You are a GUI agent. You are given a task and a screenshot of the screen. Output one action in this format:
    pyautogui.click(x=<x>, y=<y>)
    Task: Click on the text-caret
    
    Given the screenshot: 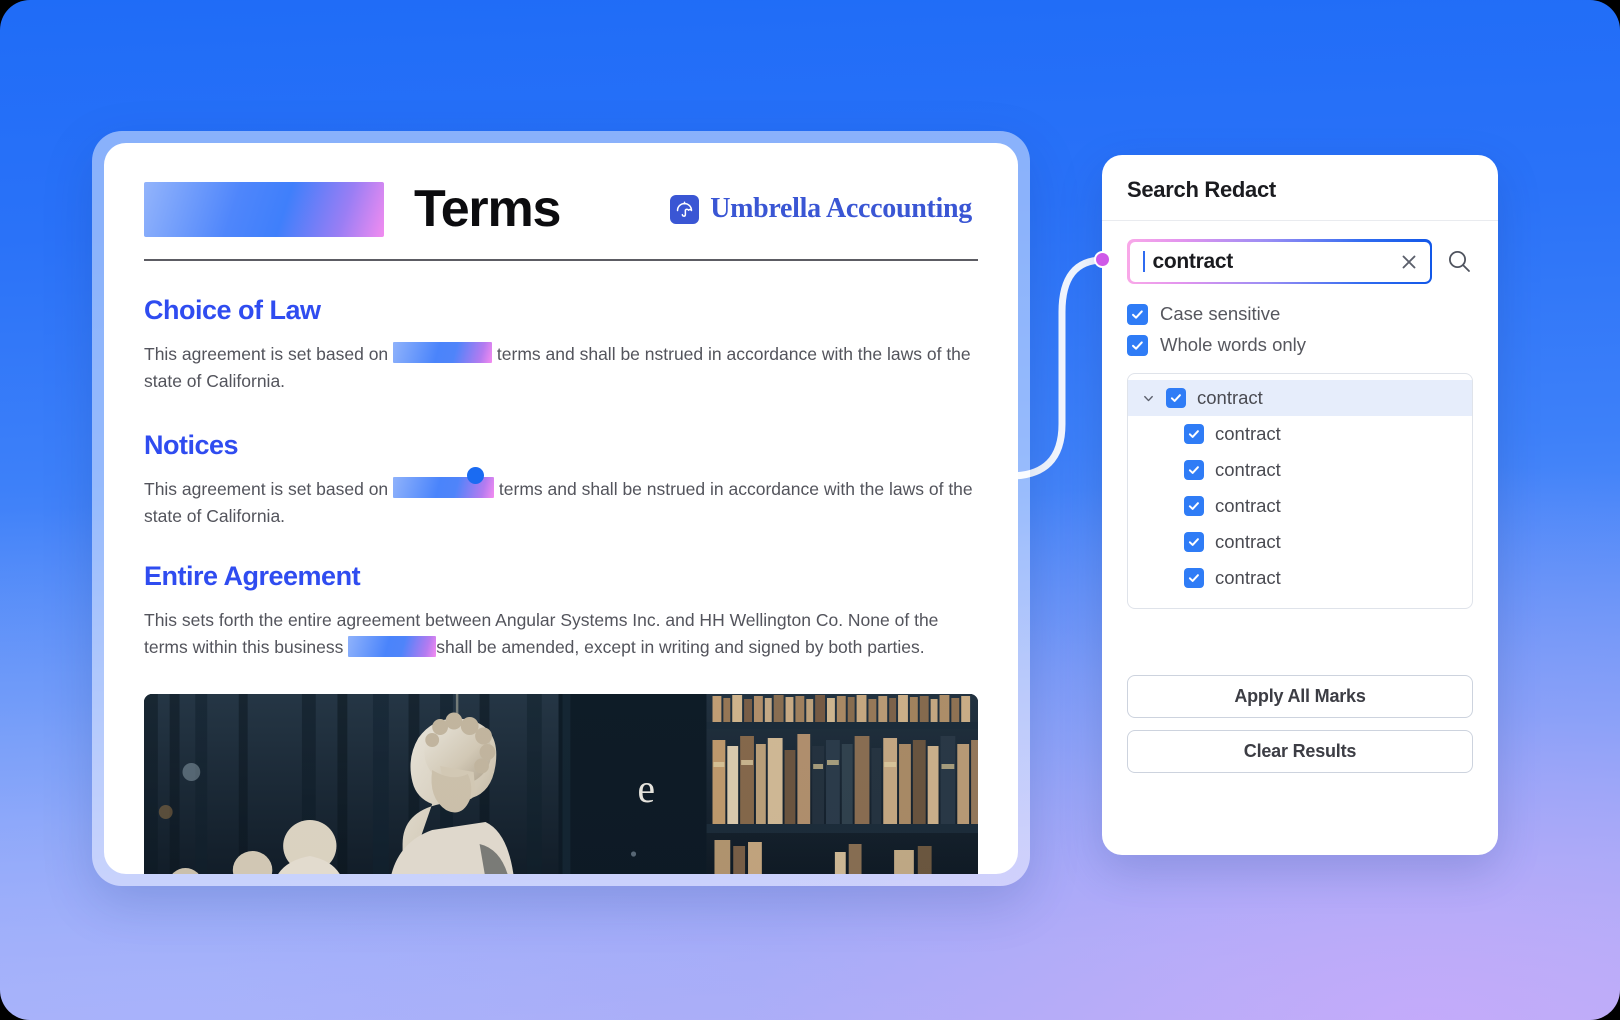 What is the action you would take?
    pyautogui.click(x=1143, y=261)
    